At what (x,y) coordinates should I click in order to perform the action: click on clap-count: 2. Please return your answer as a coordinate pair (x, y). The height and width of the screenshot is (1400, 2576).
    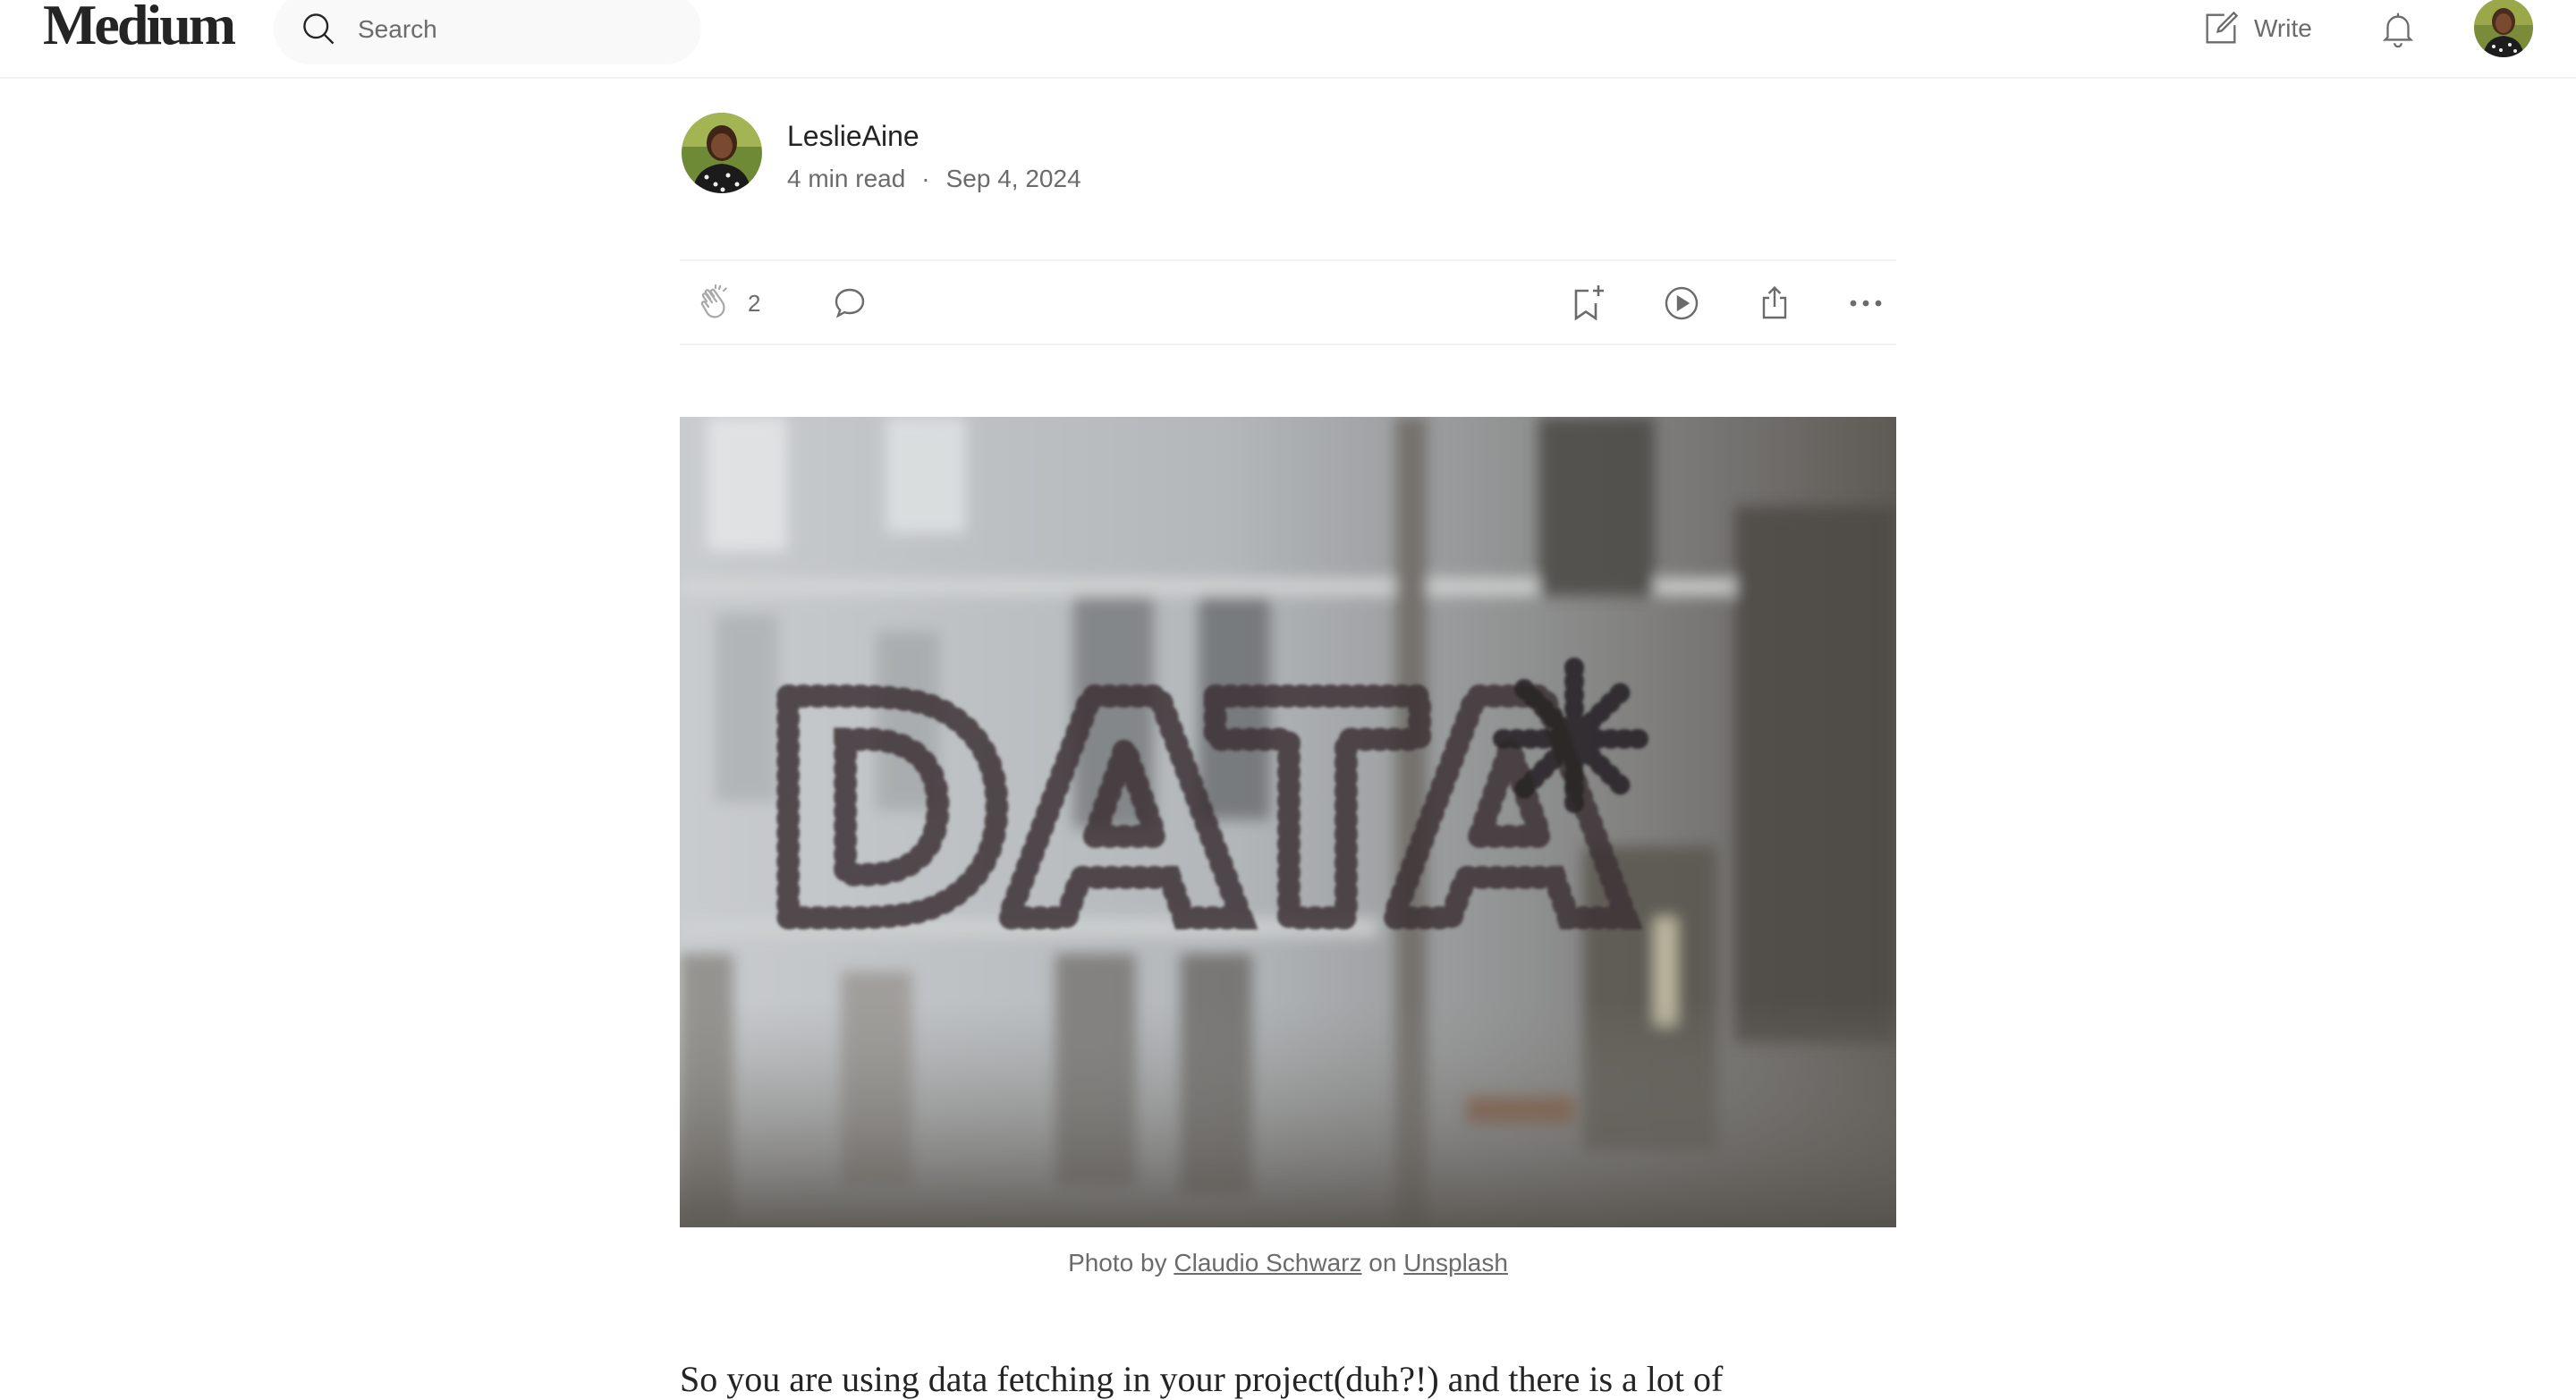
    Looking at the image, I should click on (754, 303).